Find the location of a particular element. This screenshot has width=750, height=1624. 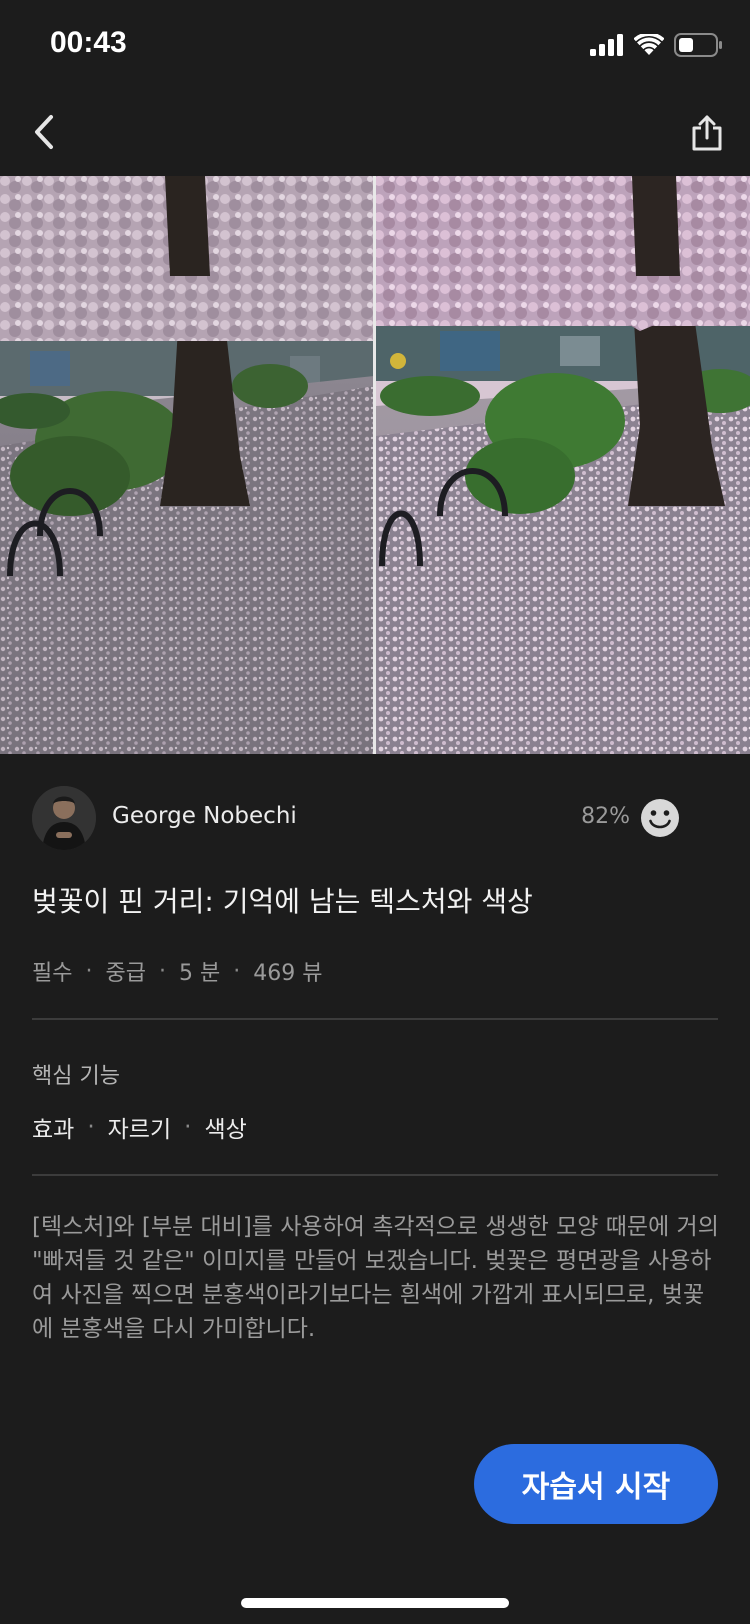

meta-views: 469 뷰 is located at coordinates (288, 973).